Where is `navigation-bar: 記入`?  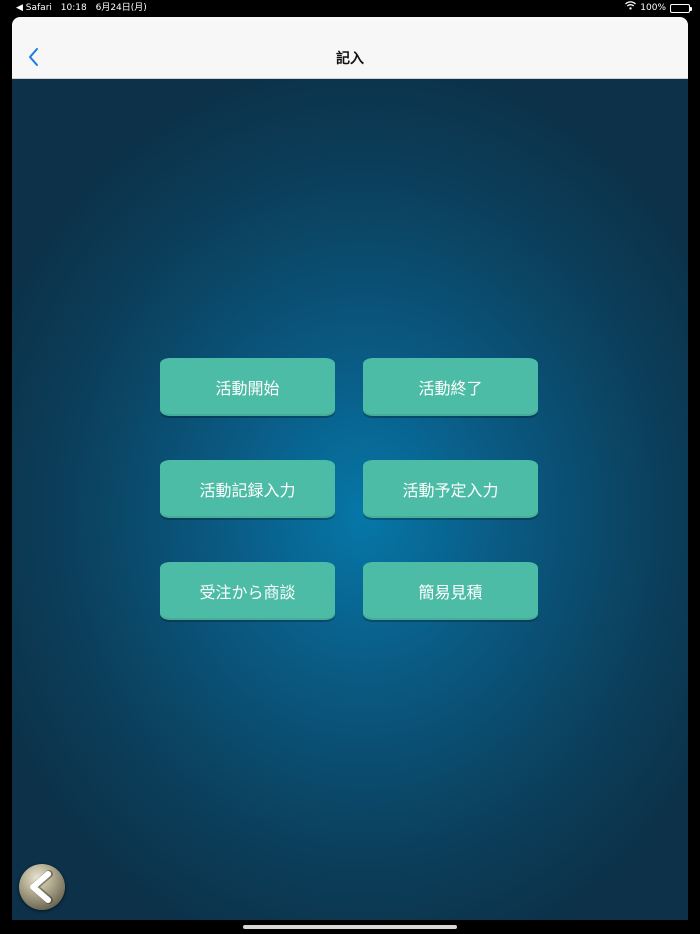
navigation-bar: 記入 is located at coordinates (350, 48).